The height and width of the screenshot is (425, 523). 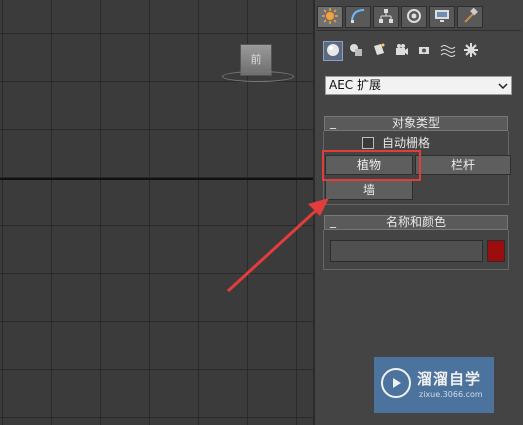 I want to click on space-warps-button, so click(x=448, y=51).